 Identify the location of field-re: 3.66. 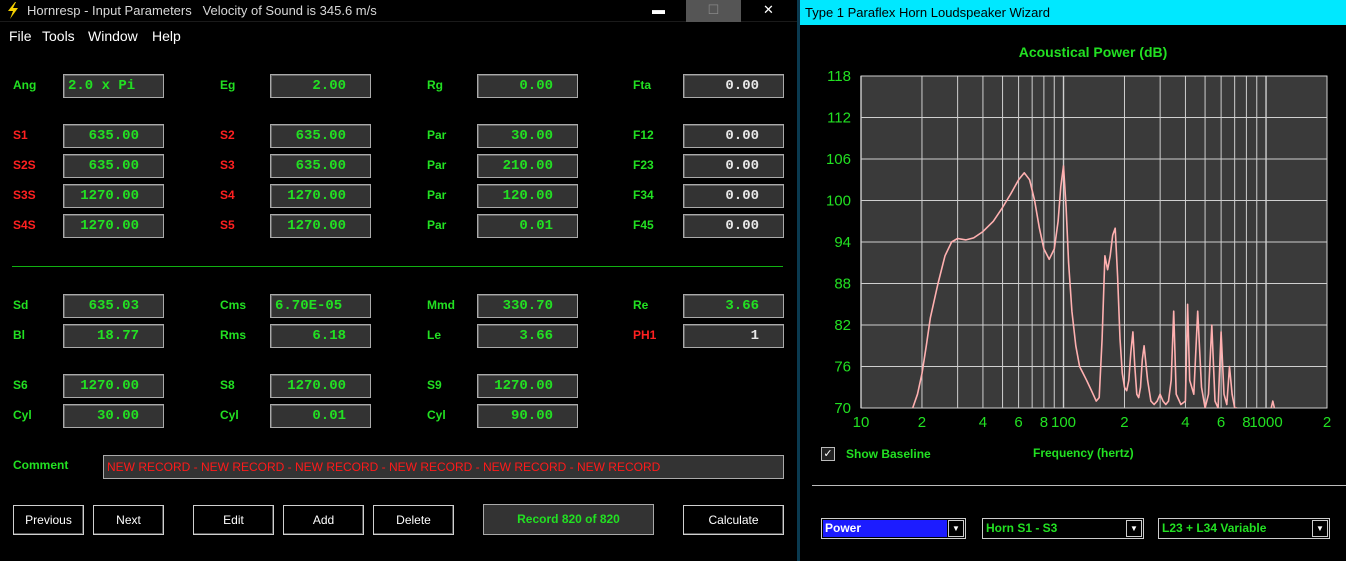
(733, 306).